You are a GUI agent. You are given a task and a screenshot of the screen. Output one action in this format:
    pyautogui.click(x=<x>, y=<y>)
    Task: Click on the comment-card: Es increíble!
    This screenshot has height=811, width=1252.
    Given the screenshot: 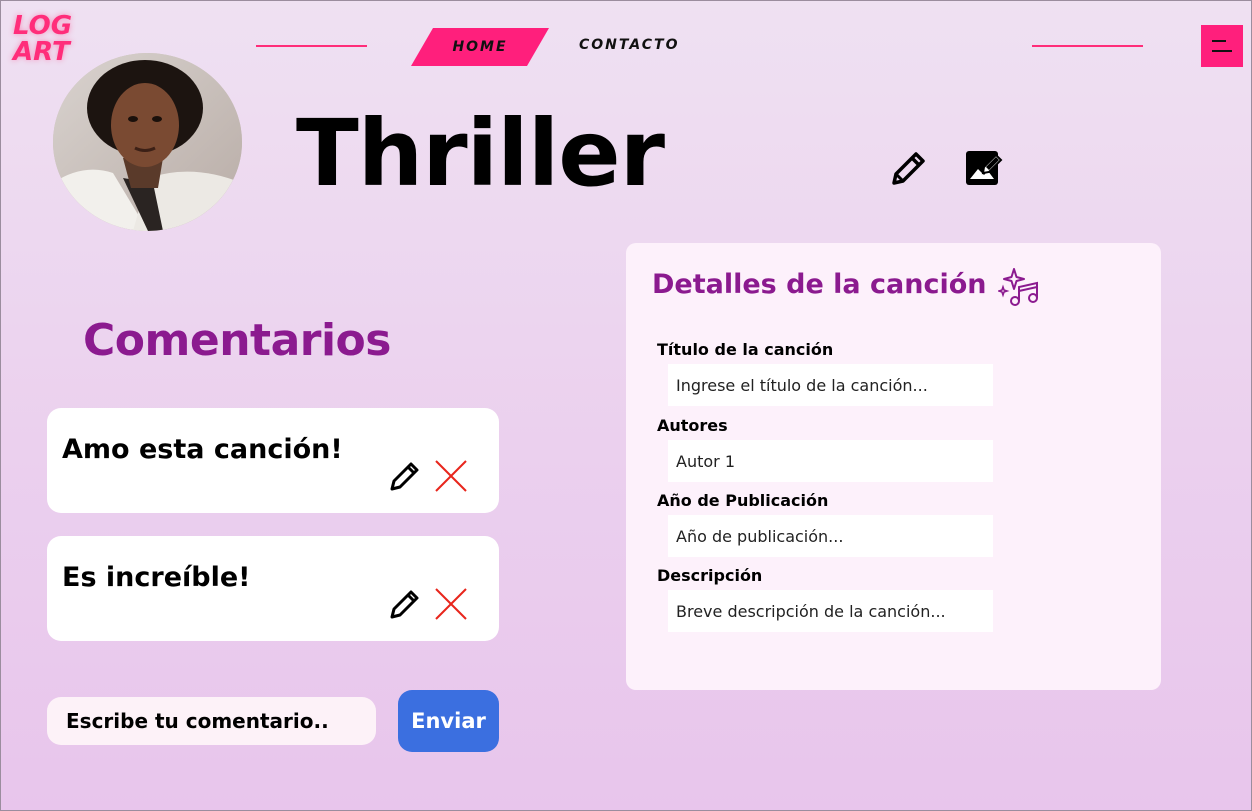 What is the action you would take?
    pyautogui.click(x=273, y=588)
    